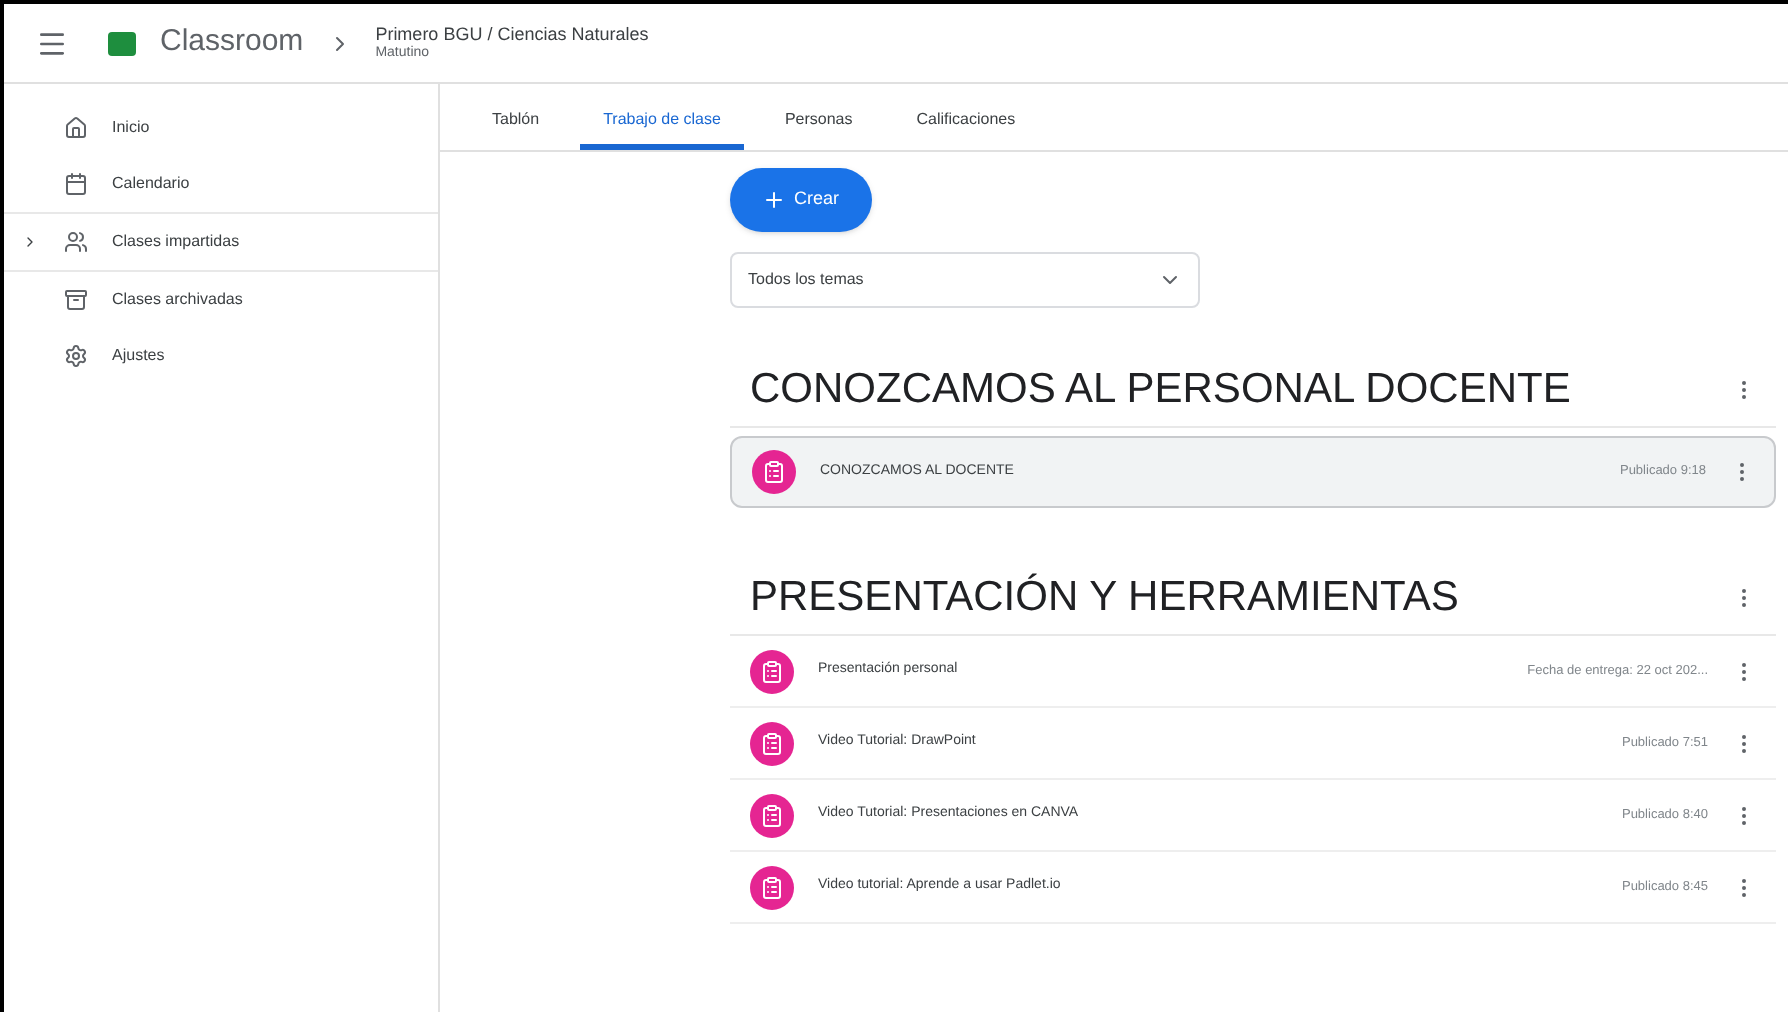 Image resolution: width=1788 pixels, height=1012 pixels. Describe the element at coordinates (221, 184) in the screenshot. I see `sidebar-item: Calendario` at that location.